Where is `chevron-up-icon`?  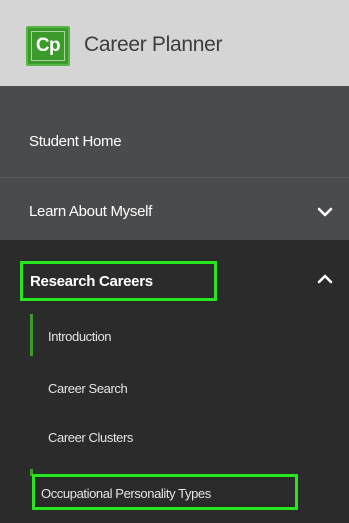 chevron-up-icon is located at coordinates (325, 279).